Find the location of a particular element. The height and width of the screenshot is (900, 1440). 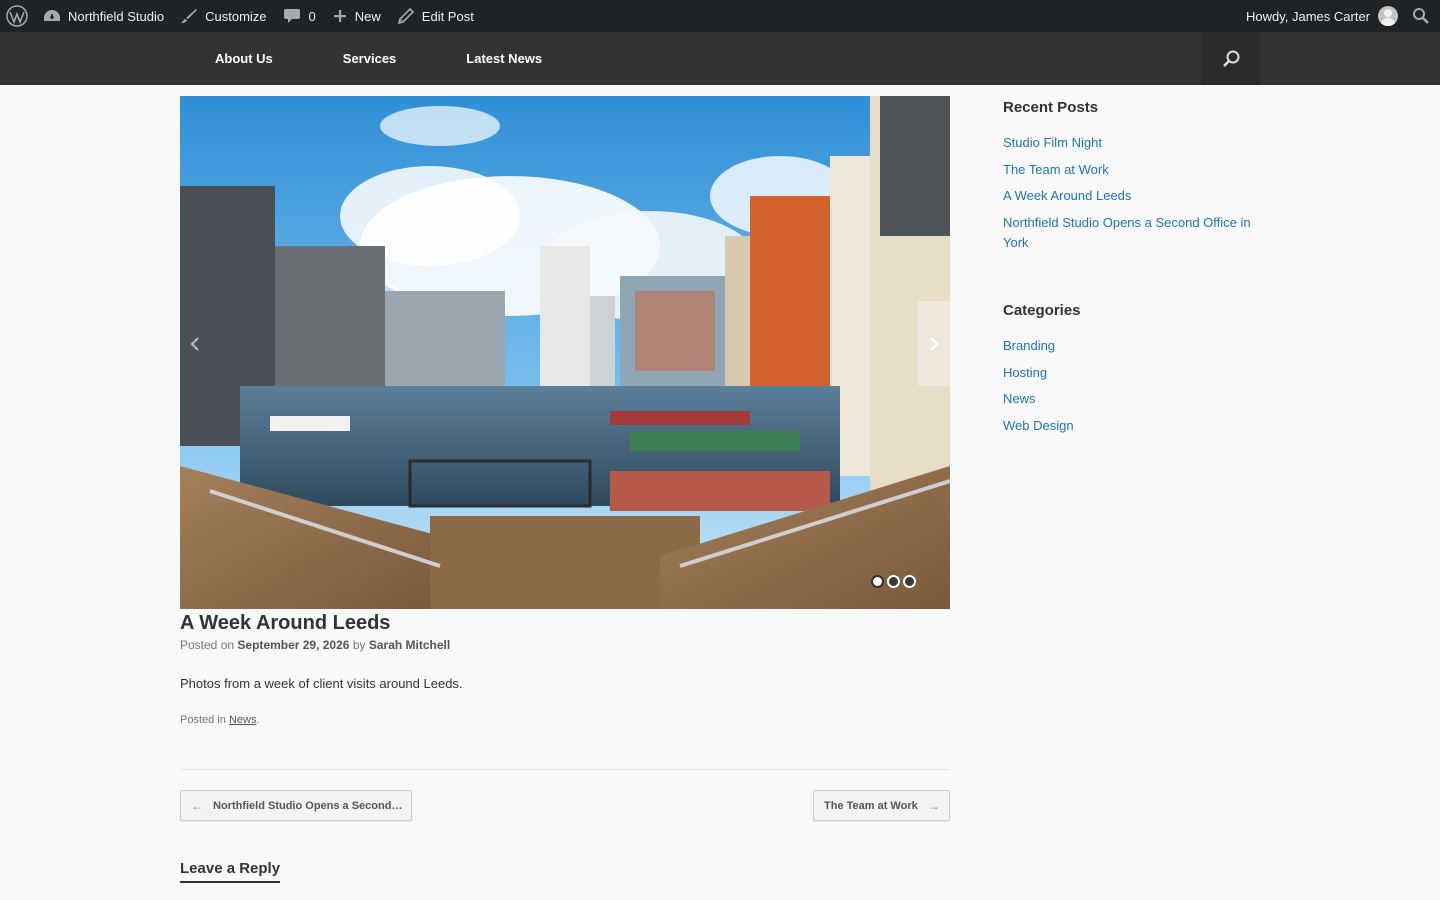

category-link-news: News is located at coordinates (1133, 399).